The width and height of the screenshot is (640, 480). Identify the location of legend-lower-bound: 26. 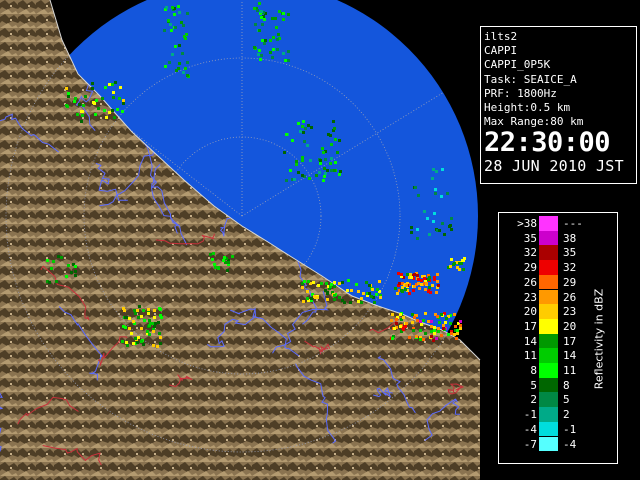
(530, 282).